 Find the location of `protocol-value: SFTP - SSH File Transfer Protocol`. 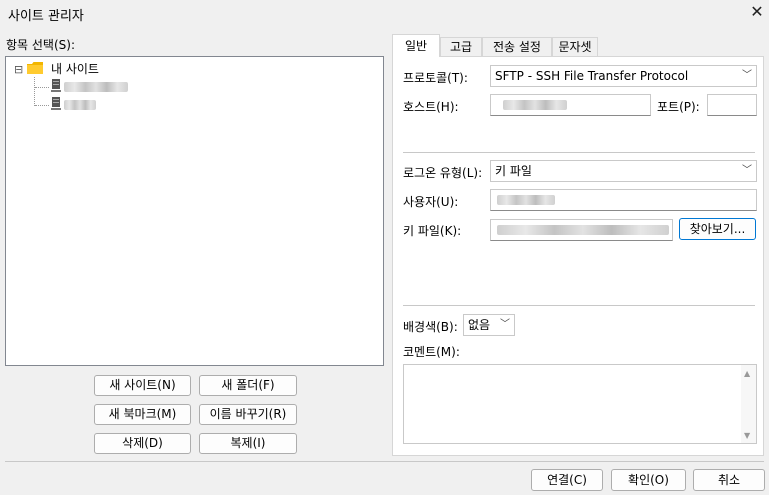

protocol-value: SFTP - SSH File Transfer Protocol is located at coordinates (592, 76).